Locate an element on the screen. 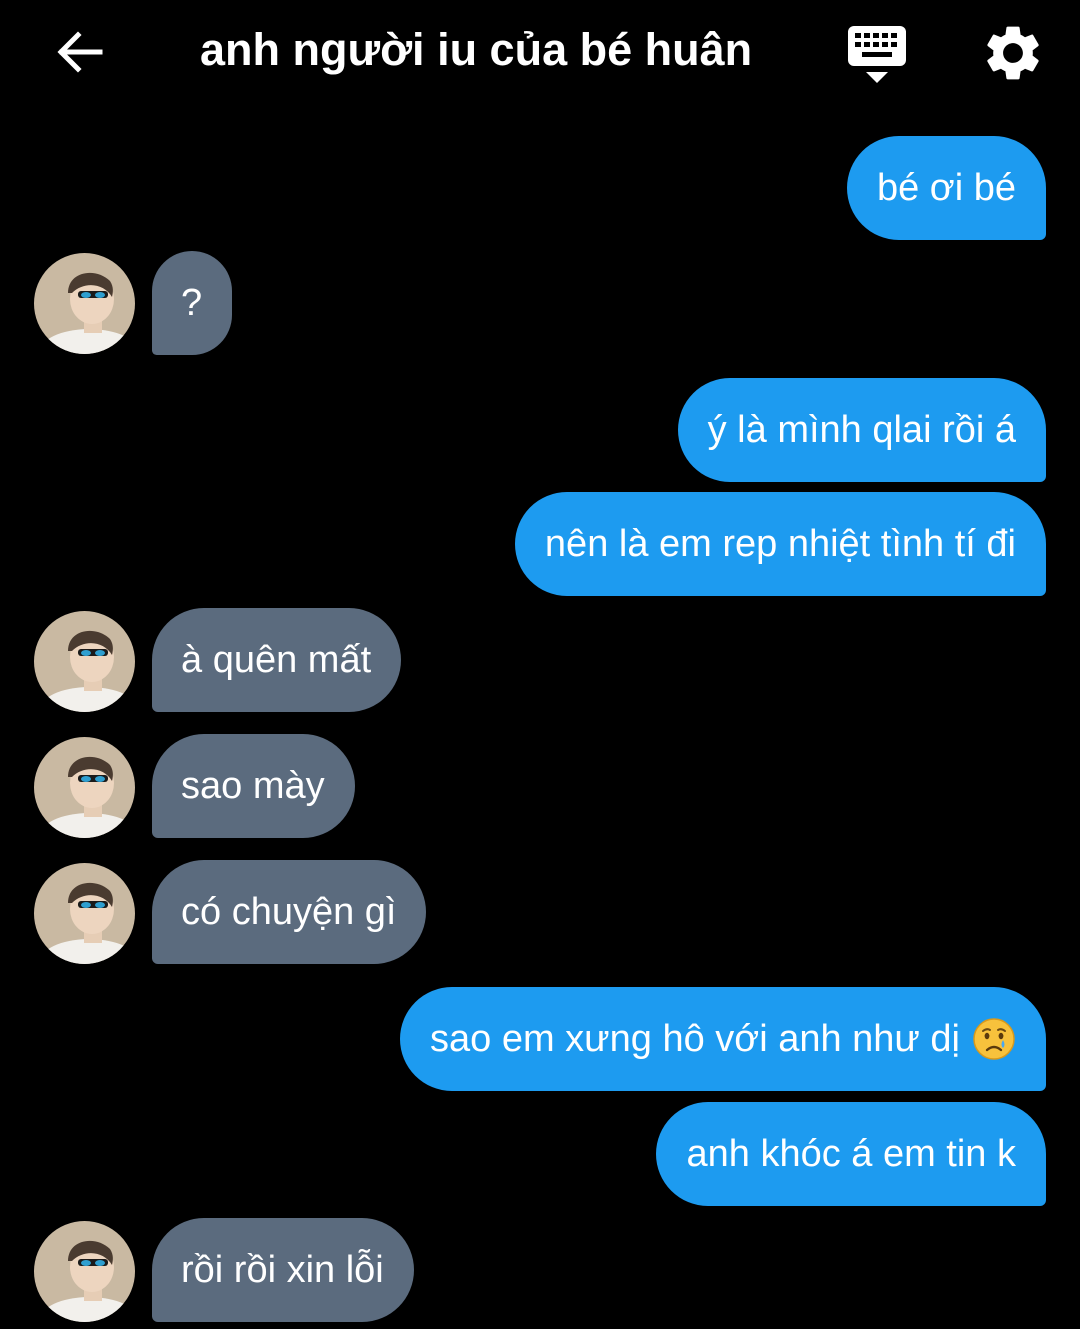 This screenshot has height=1329, width=1080. keyboard-button is located at coordinates (877, 55).